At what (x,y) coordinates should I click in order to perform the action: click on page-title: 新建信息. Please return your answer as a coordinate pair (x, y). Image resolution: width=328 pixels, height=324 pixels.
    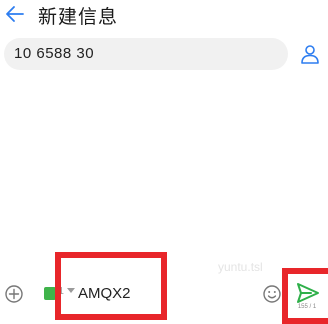
    Looking at the image, I should click on (78, 17).